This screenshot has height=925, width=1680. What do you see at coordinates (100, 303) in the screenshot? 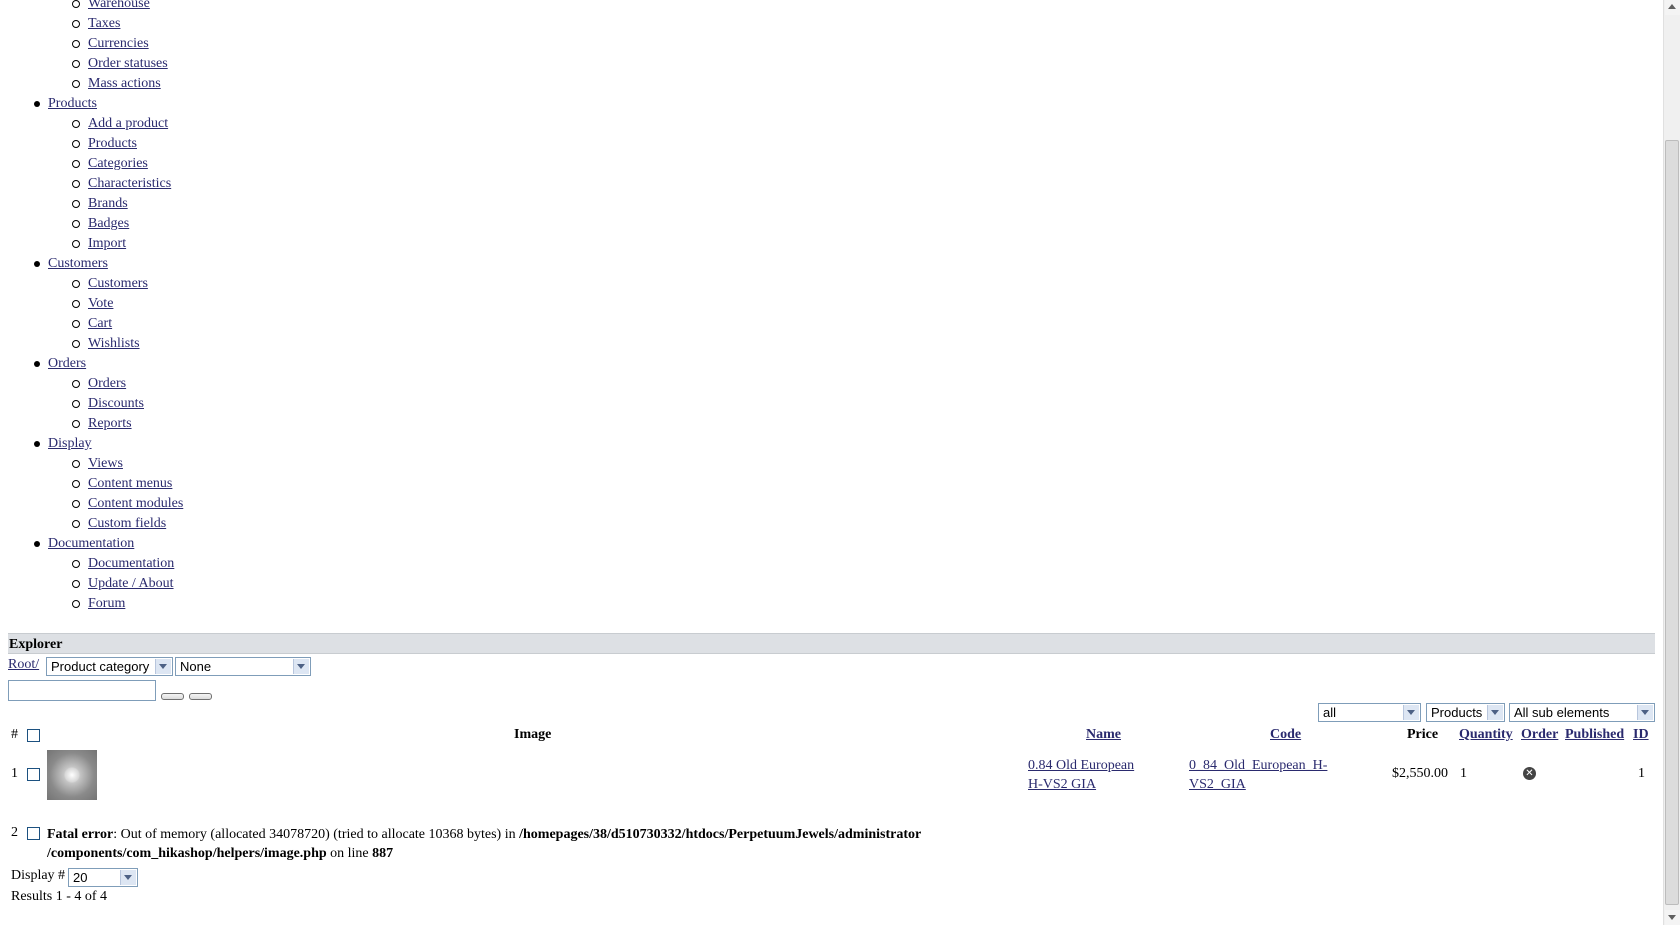
I see `menu-link: Vote` at bounding box center [100, 303].